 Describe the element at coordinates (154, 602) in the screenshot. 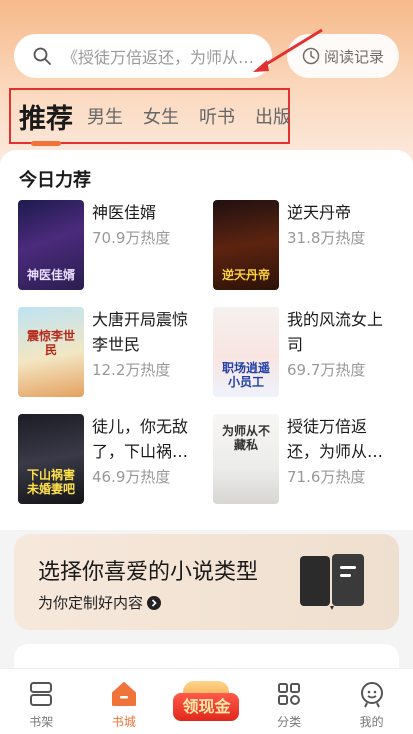

I see `arrow-right-icon` at that location.